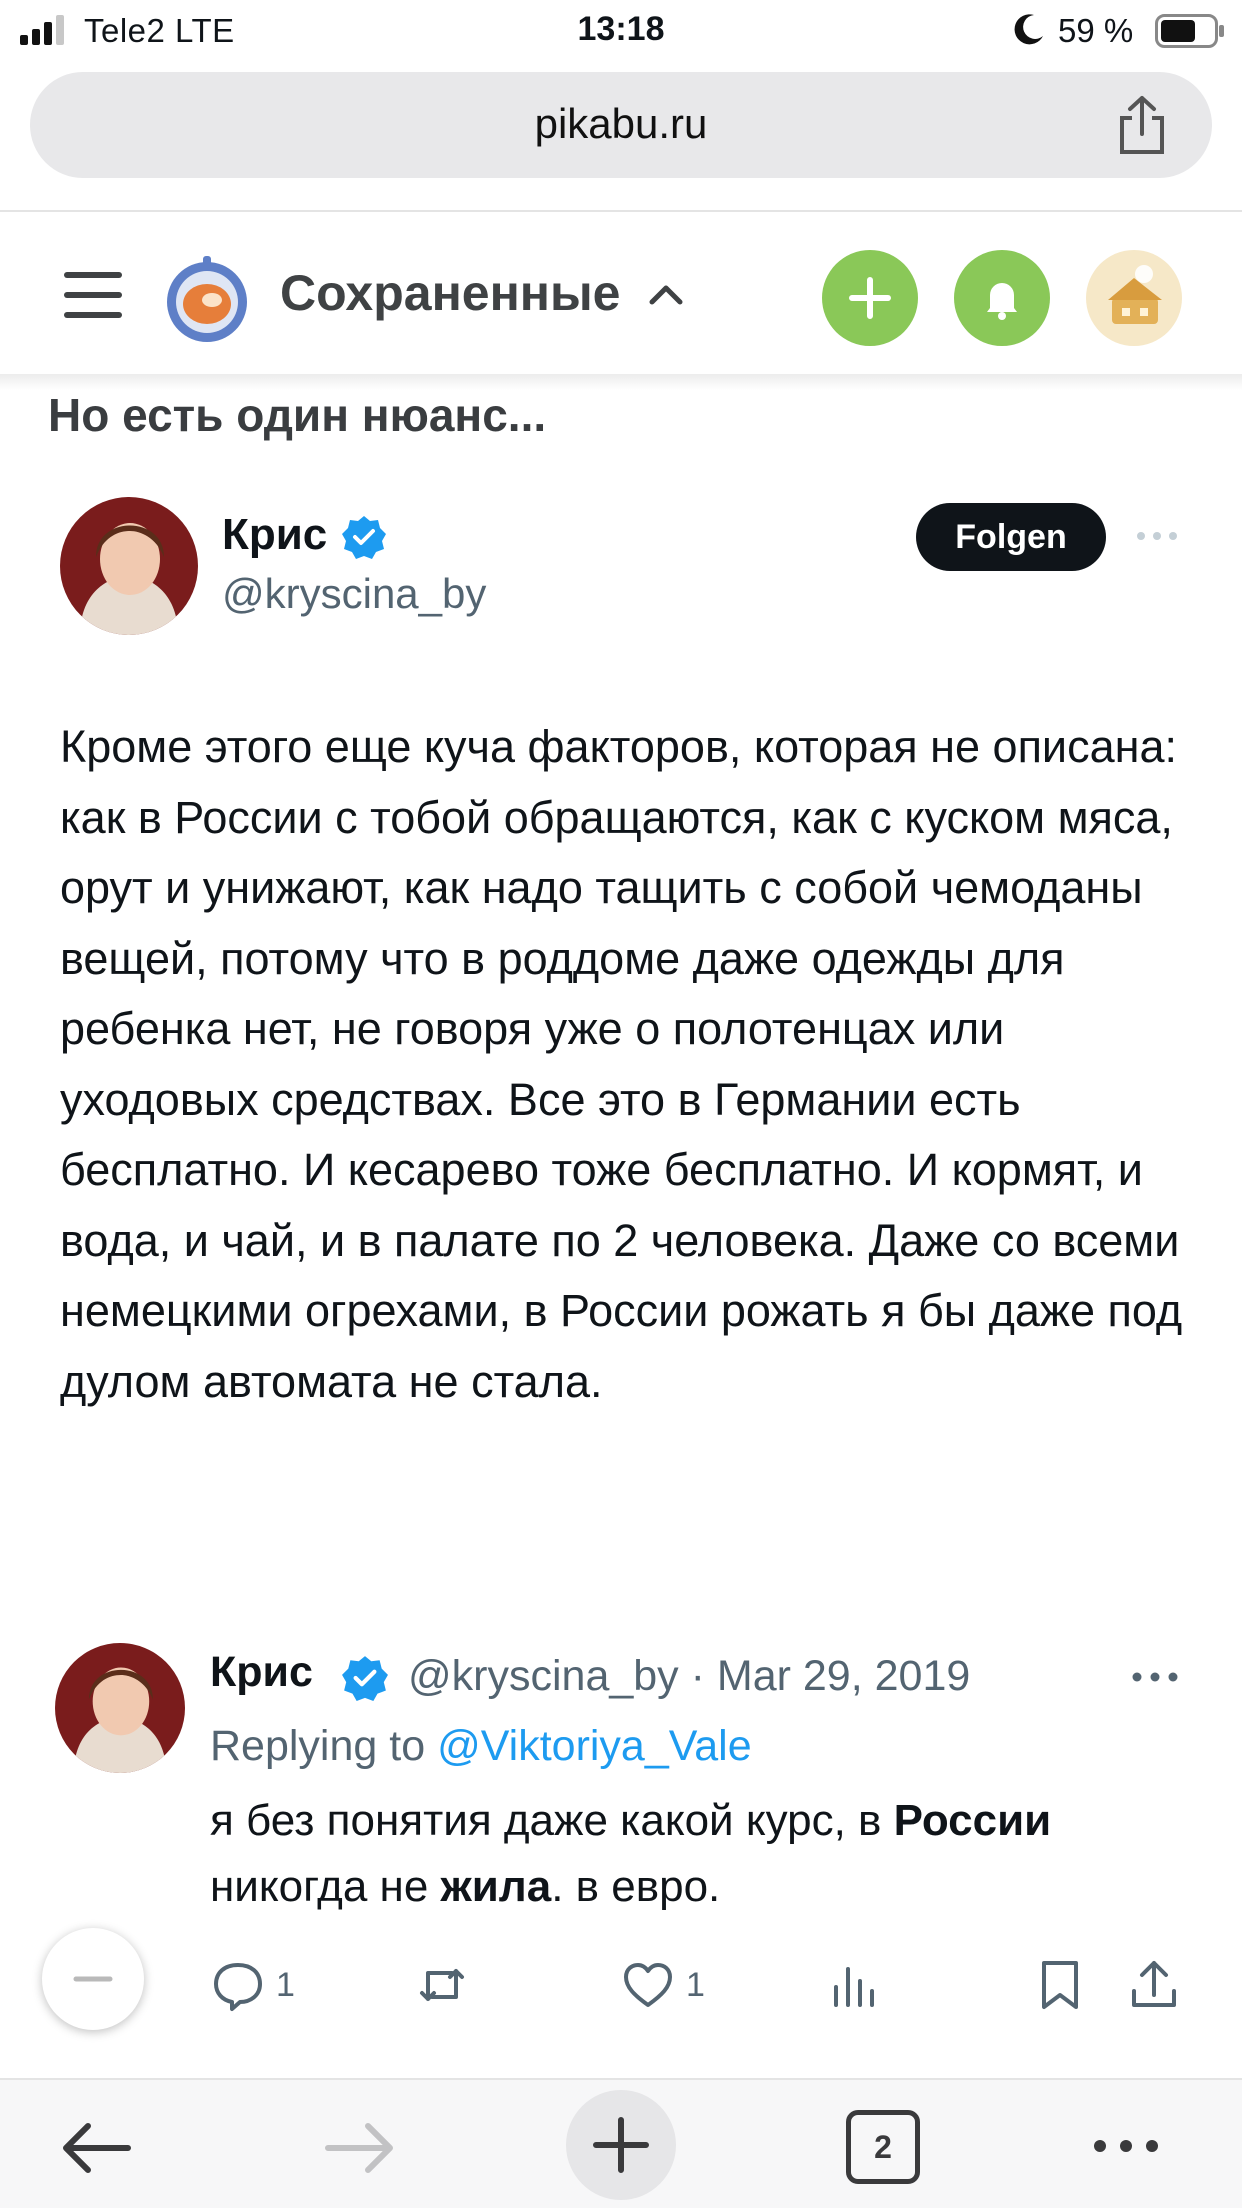  What do you see at coordinates (285, 1985) in the screenshot?
I see `reply-count: 1` at bounding box center [285, 1985].